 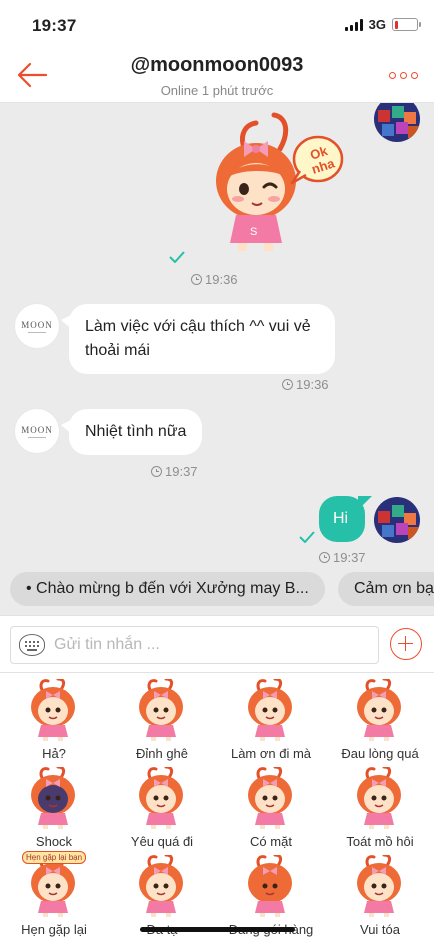 I want to click on sticker-item: Làm ơn đi mà, so click(x=271, y=721).